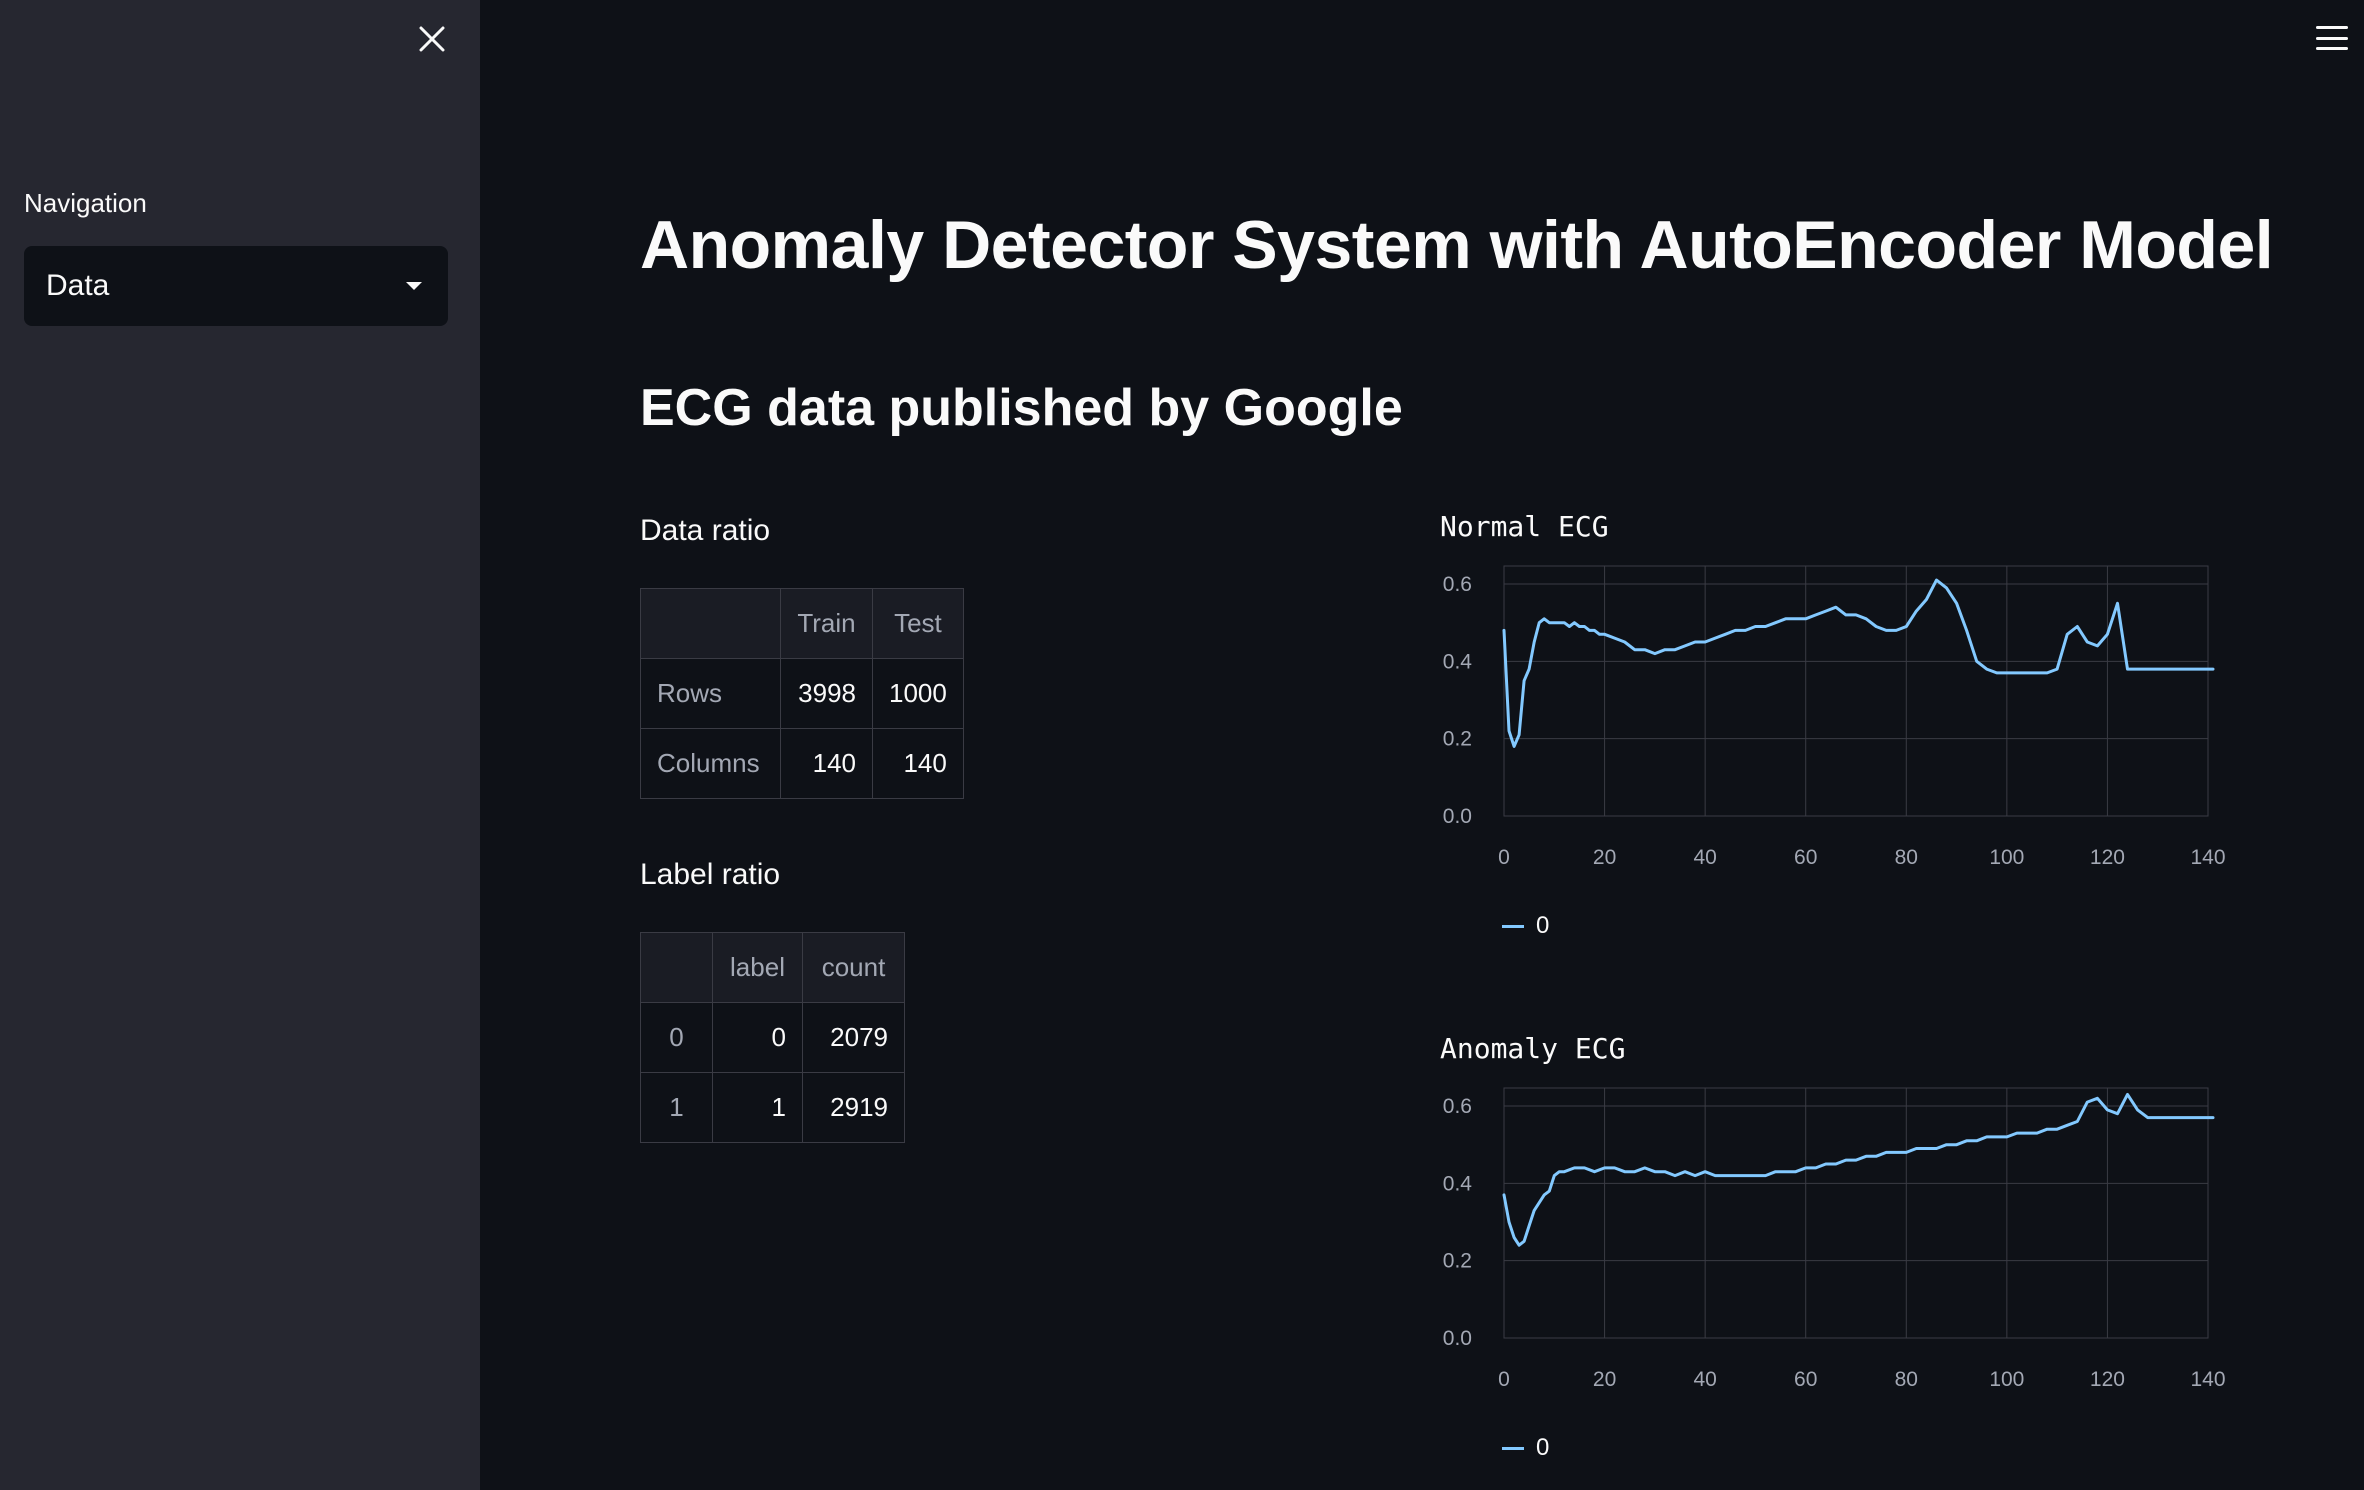 The image size is (2364, 1490). What do you see at coordinates (853, 1037) in the screenshot?
I see `table-cell: 2079` at bounding box center [853, 1037].